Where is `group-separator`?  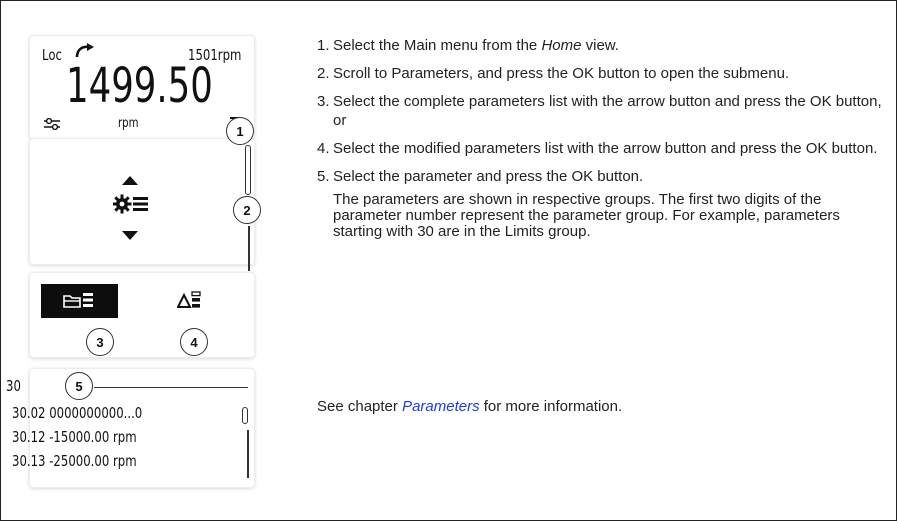 group-separator is located at coordinates (171, 388).